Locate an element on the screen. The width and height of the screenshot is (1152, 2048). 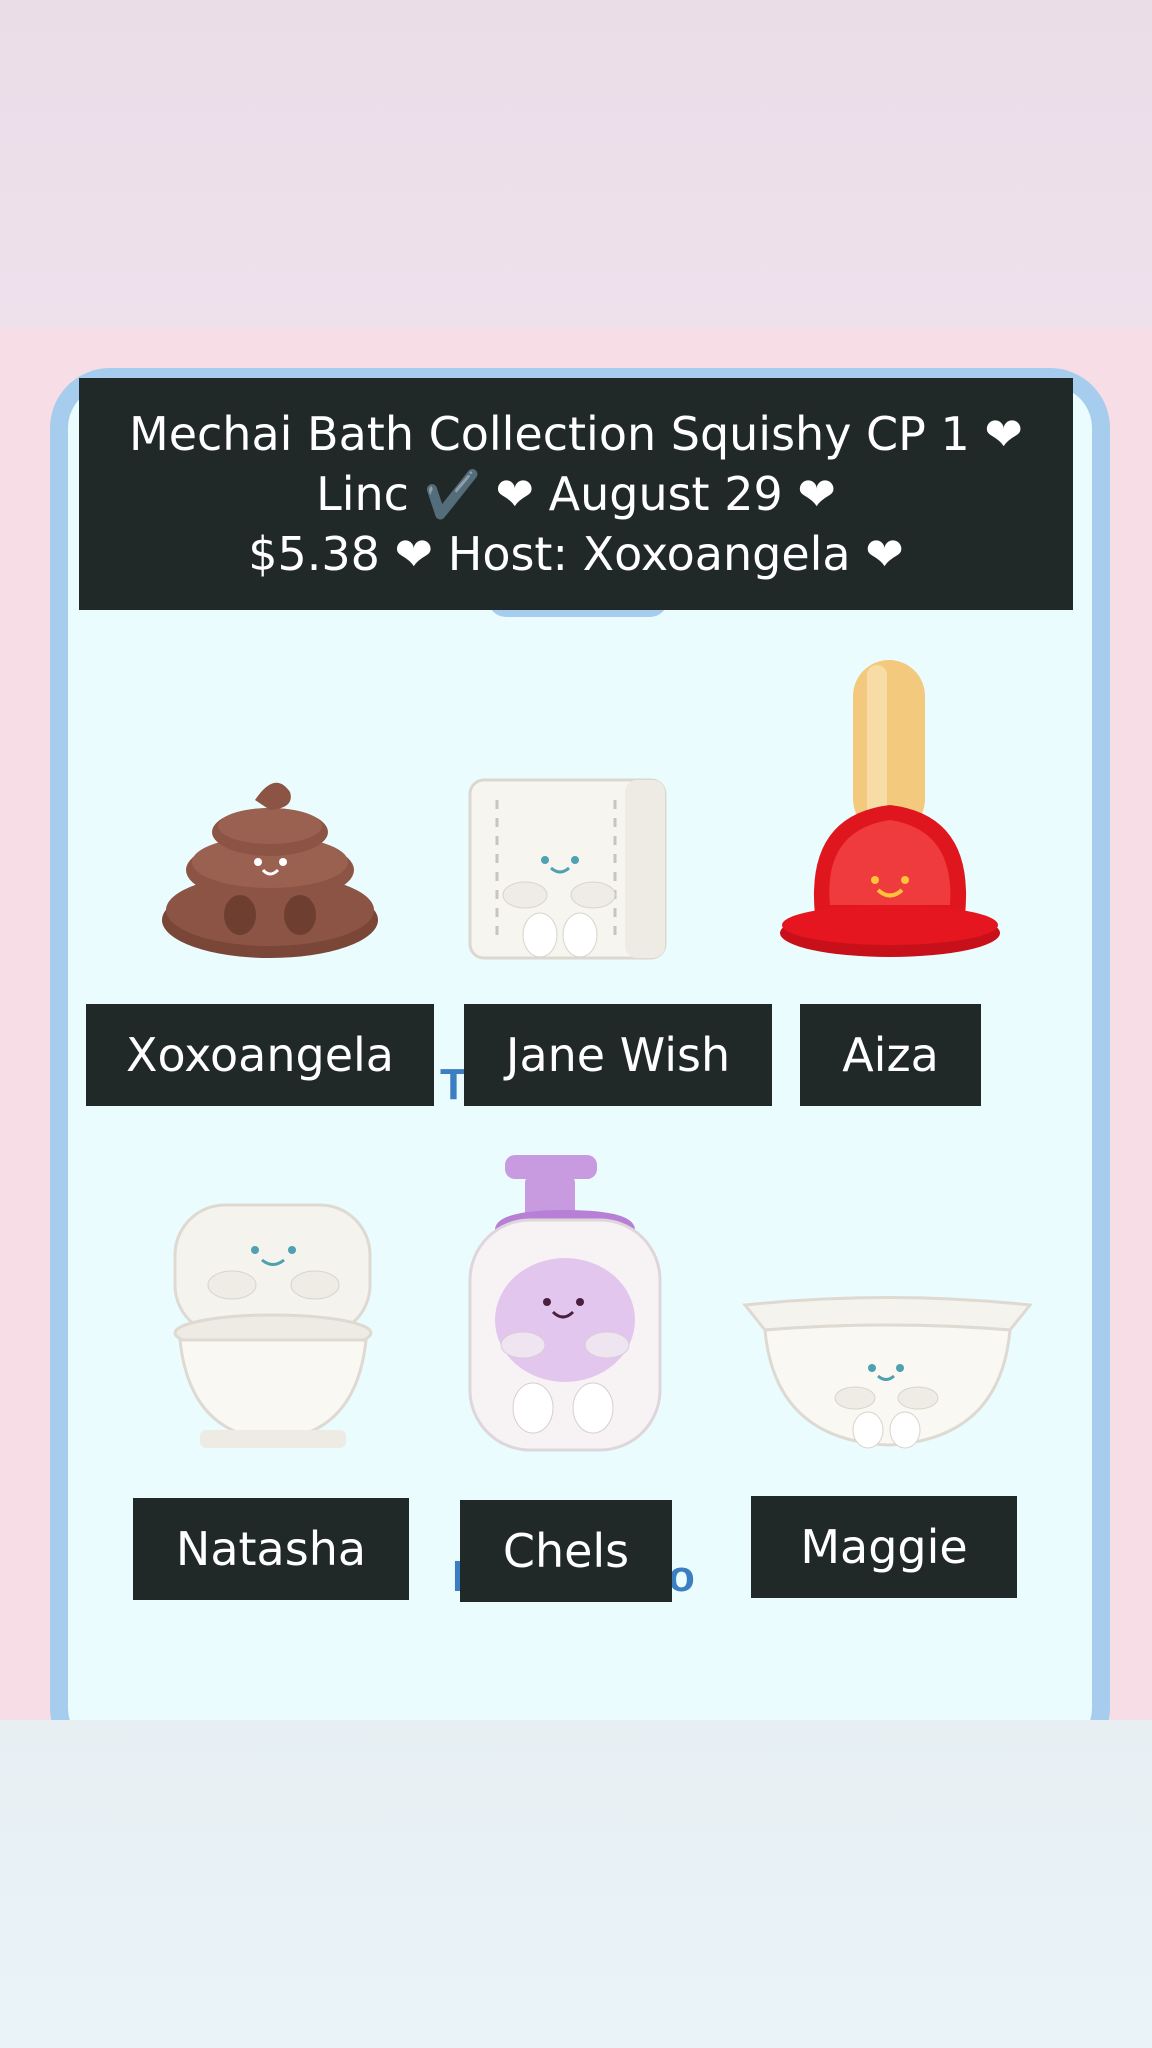
name-label-jane-wish: Jane Wish is located at coordinates (618, 1055).